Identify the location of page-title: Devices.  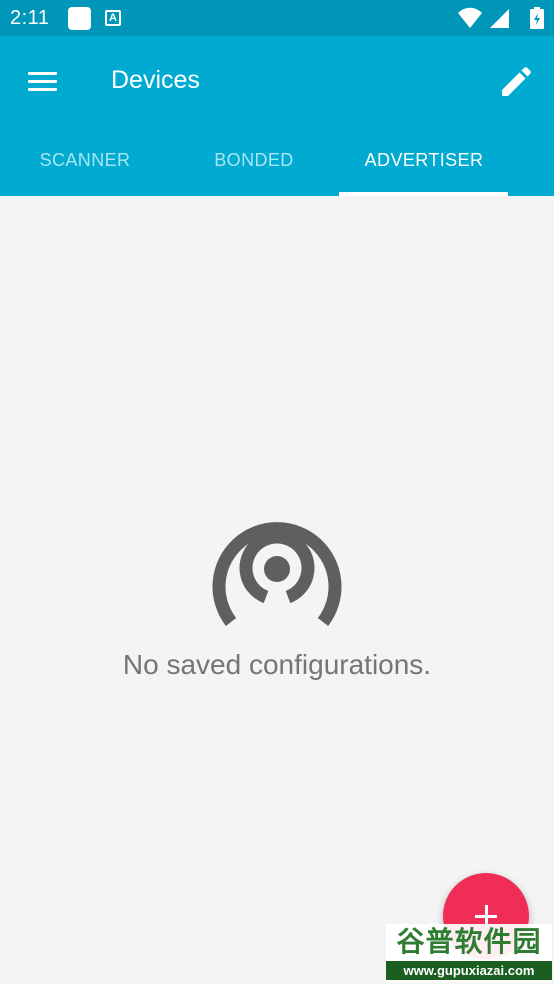
(155, 80).